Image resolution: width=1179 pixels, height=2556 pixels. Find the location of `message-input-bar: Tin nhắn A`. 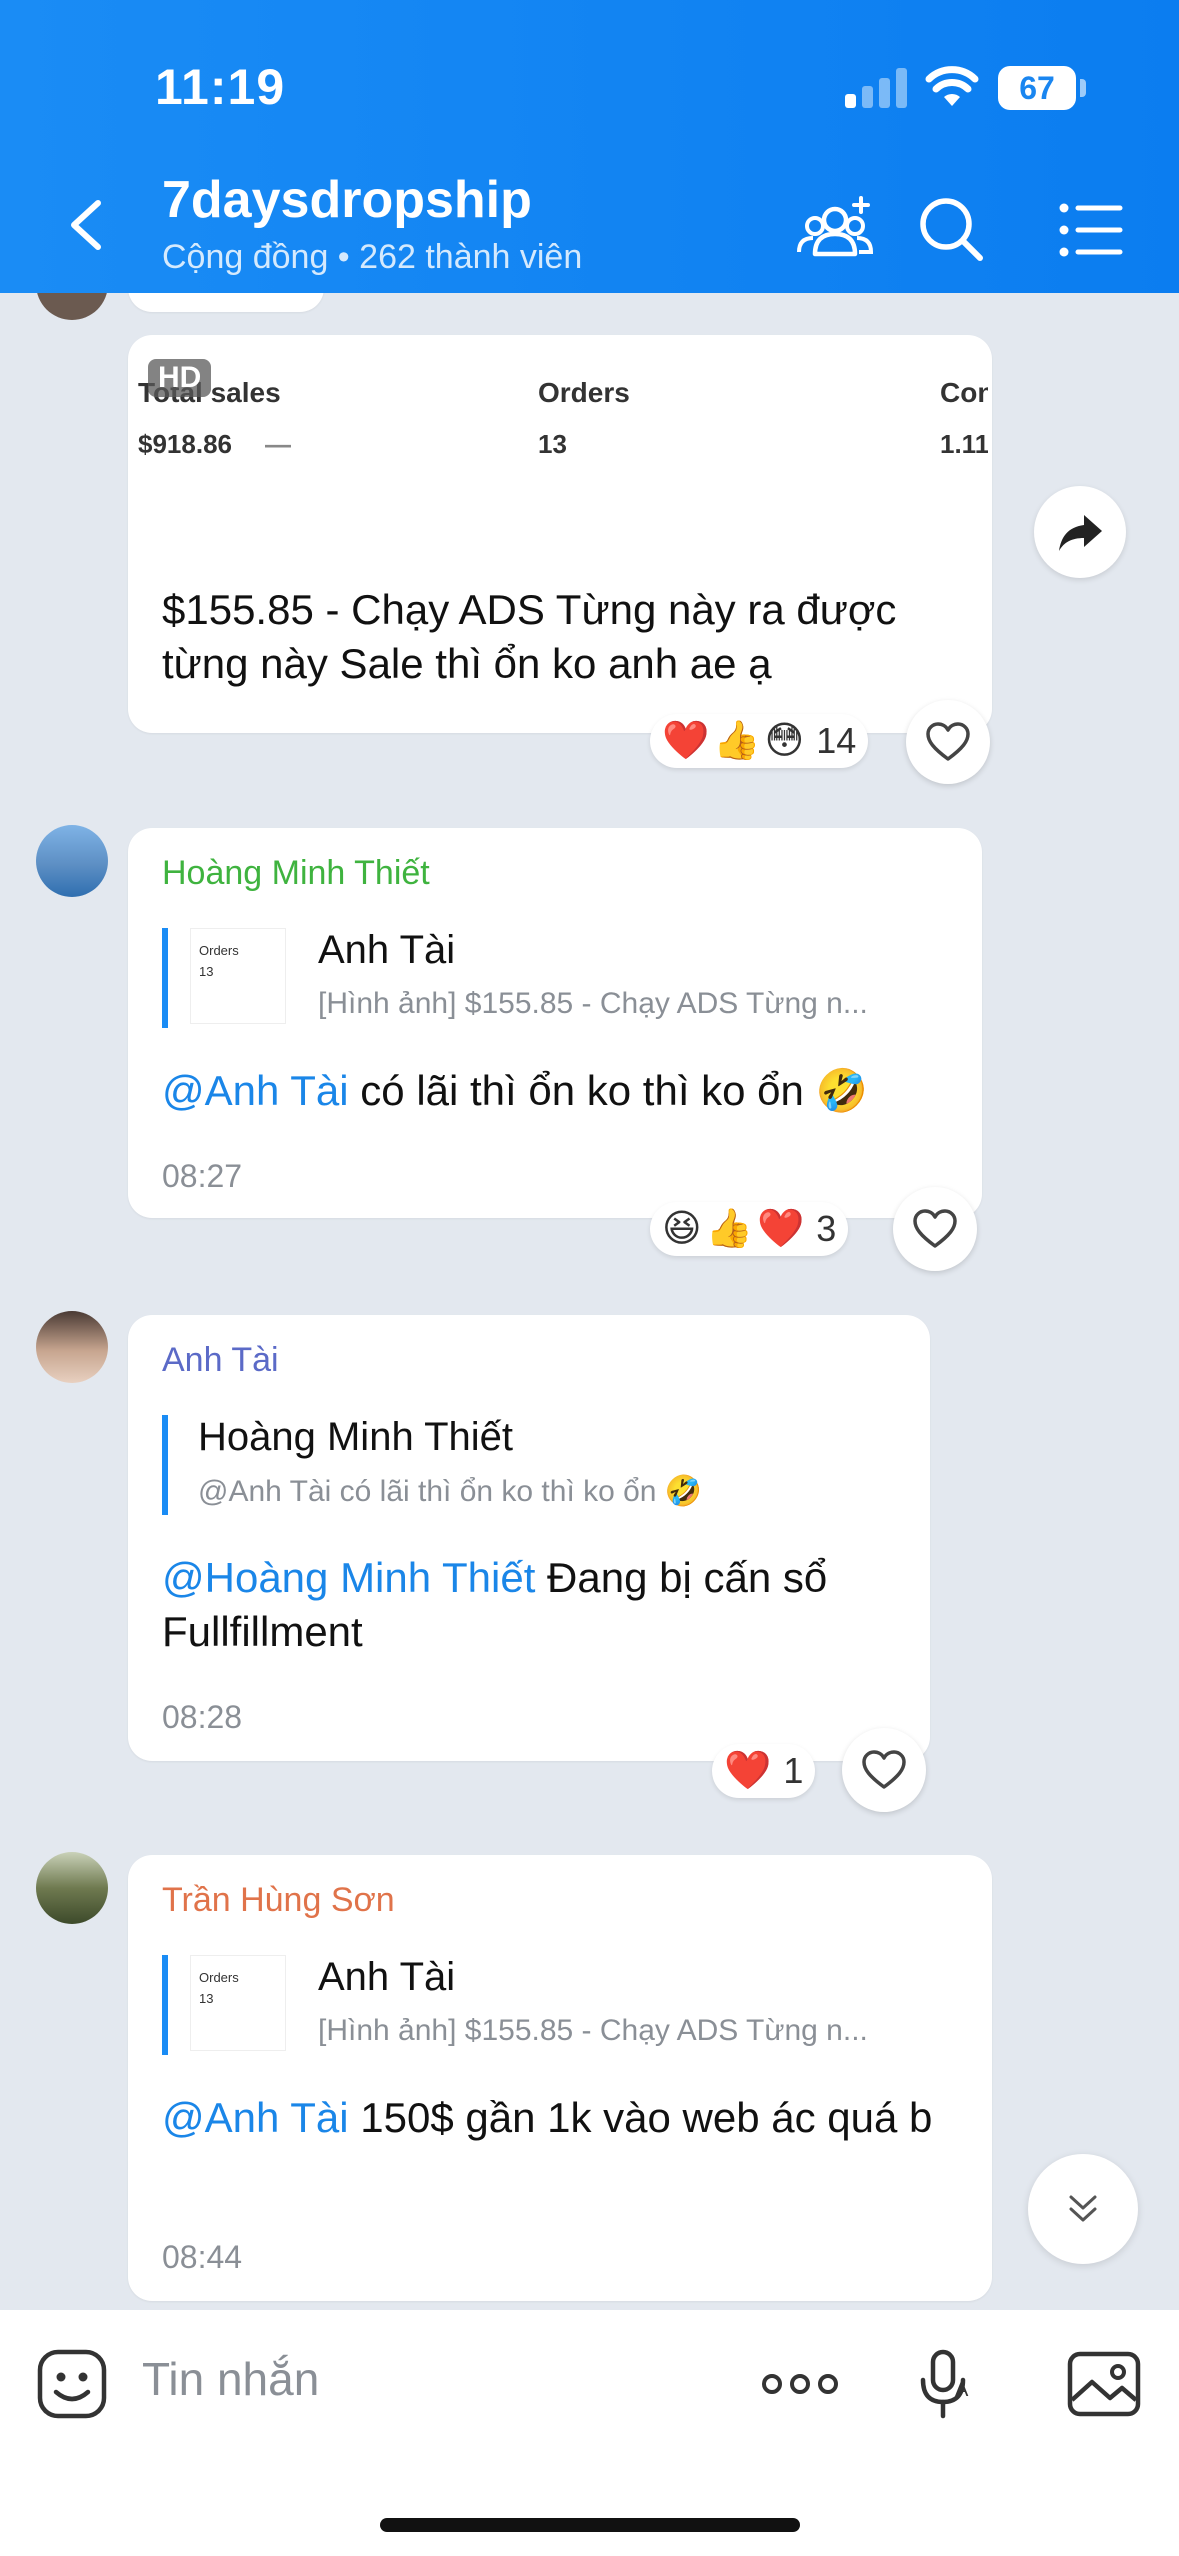

message-input-bar: Tin nhắn A is located at coordinates (589, 2433).